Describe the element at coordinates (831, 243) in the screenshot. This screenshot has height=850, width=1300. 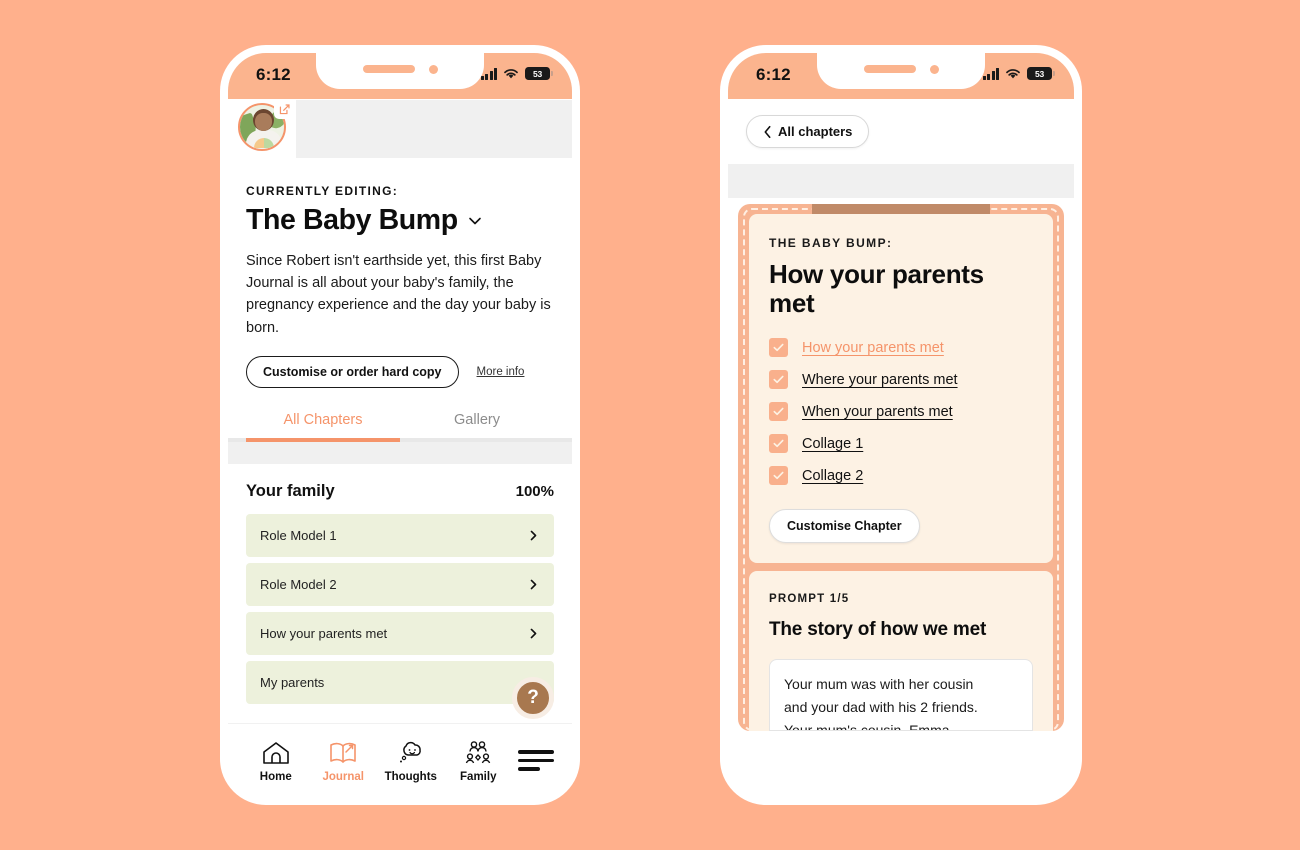
I see `card-kicker: THE BABY BUMP:` at that location.